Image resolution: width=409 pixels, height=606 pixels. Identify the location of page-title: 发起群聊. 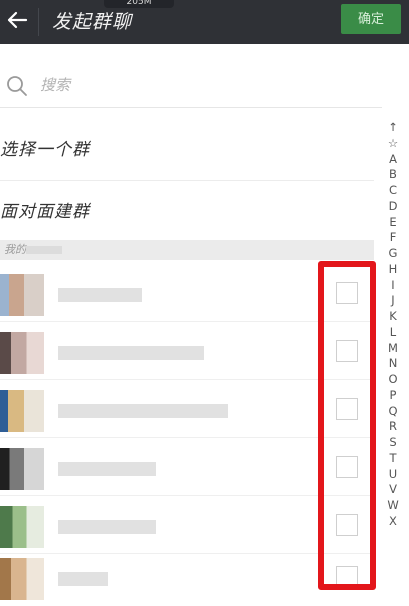
(92, 22).